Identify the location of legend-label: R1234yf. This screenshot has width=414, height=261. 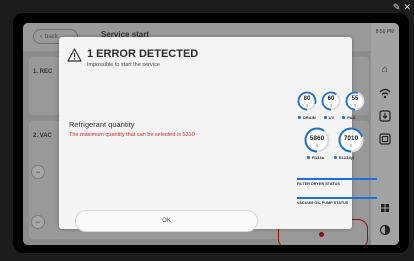
(346, 157).